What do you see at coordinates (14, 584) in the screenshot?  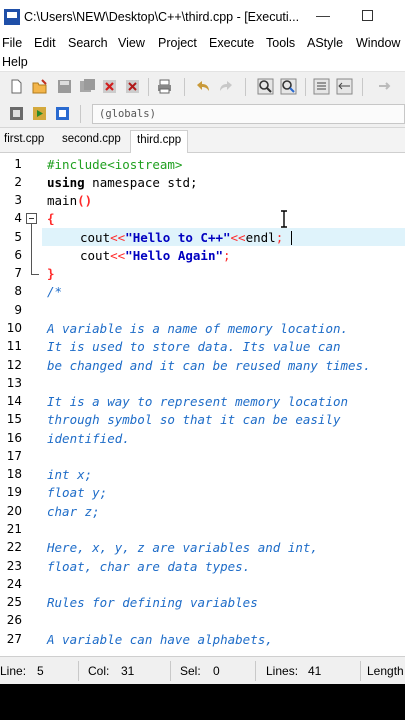 I see `line-number: 24` at bounding box center [14, 584].